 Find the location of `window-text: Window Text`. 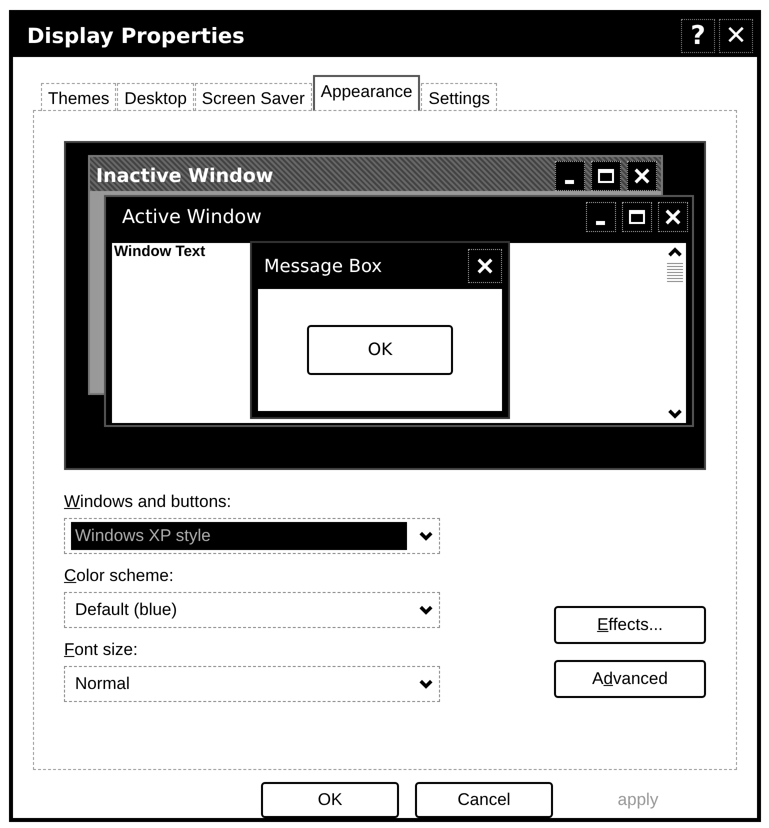

window-text: Window Text is located at coordinates (160, 251).